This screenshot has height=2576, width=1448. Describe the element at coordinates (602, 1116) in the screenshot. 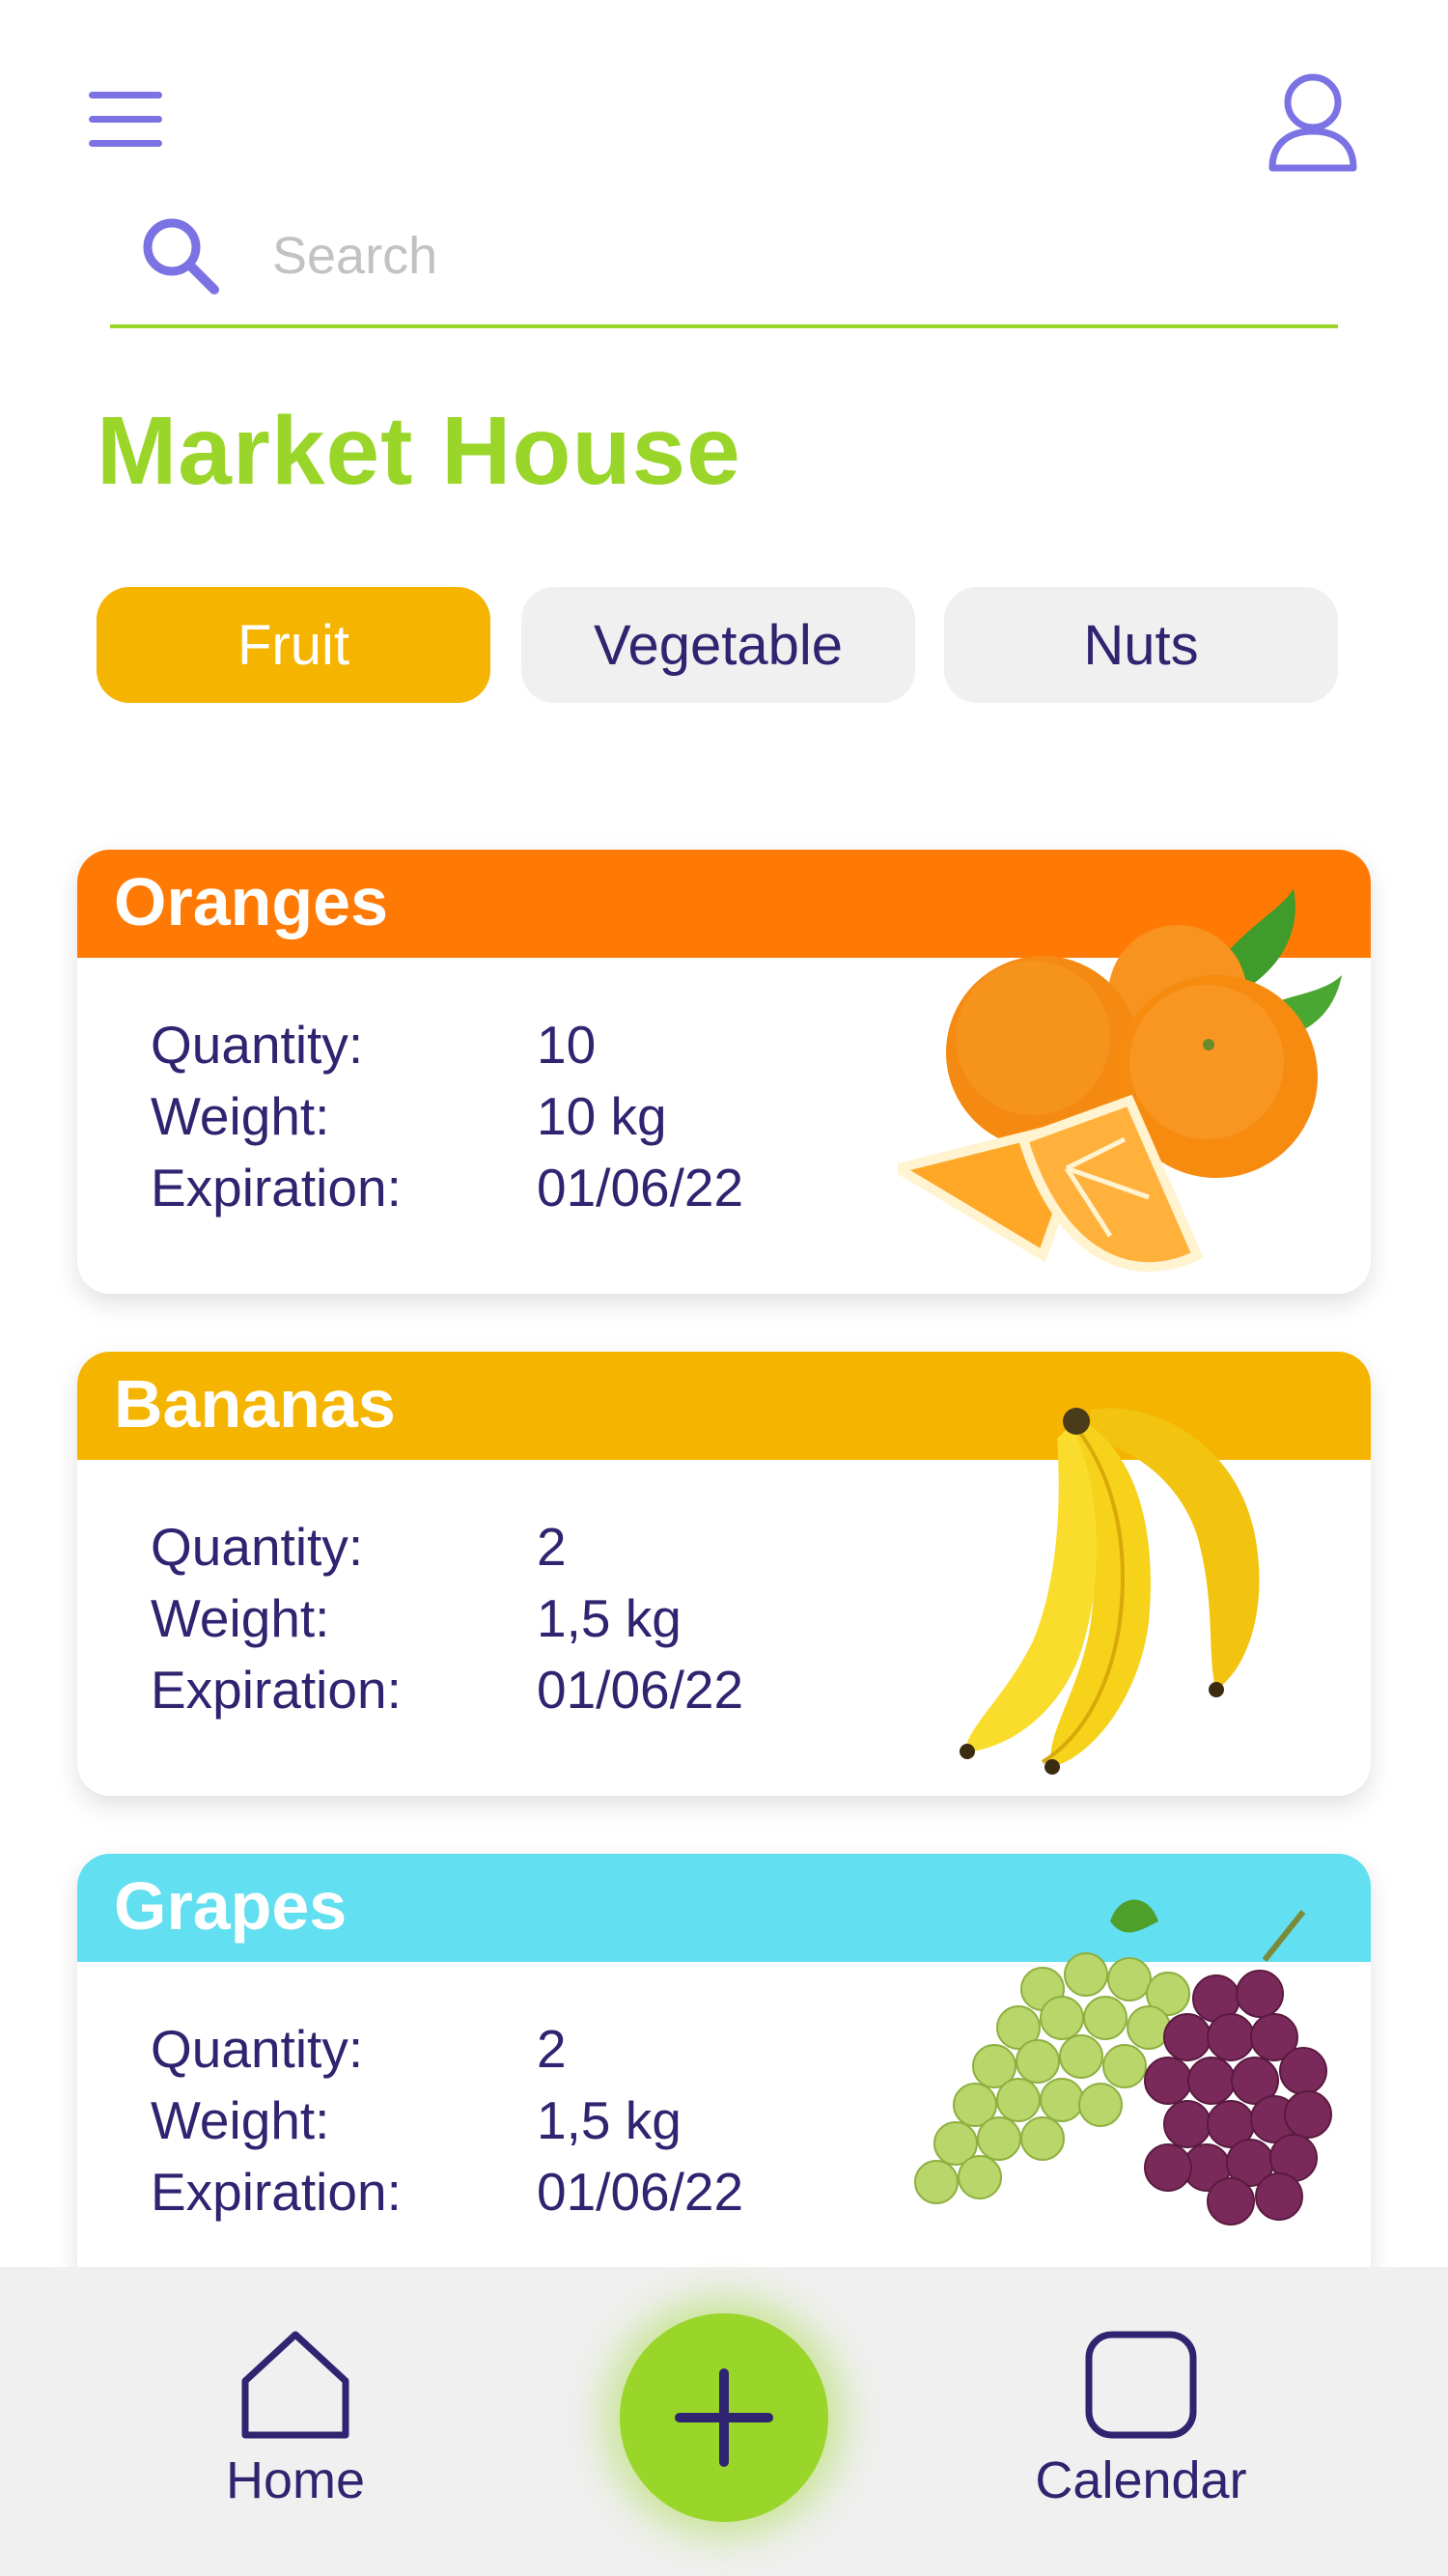

I see `weight-value: 10 kg` at that location.